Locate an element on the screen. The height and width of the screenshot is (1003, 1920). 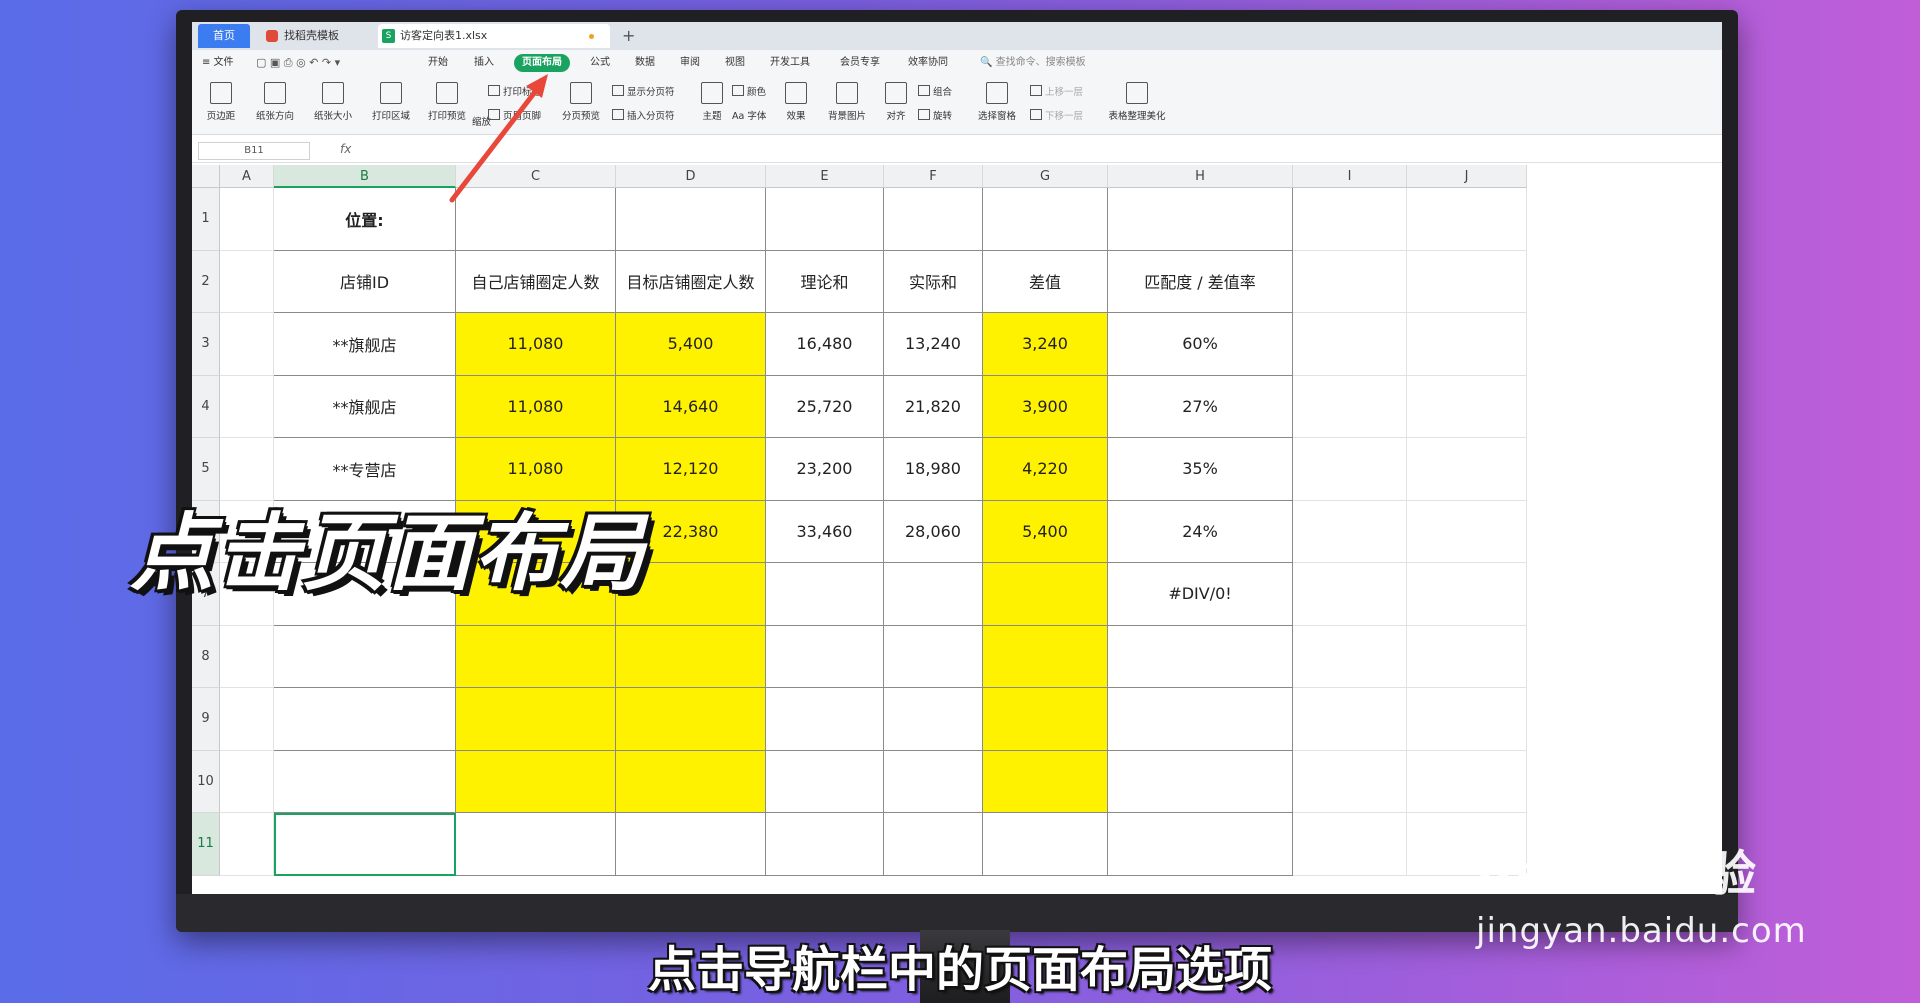
menu-developer: 开发工具 is located at coordinates (790, 63).